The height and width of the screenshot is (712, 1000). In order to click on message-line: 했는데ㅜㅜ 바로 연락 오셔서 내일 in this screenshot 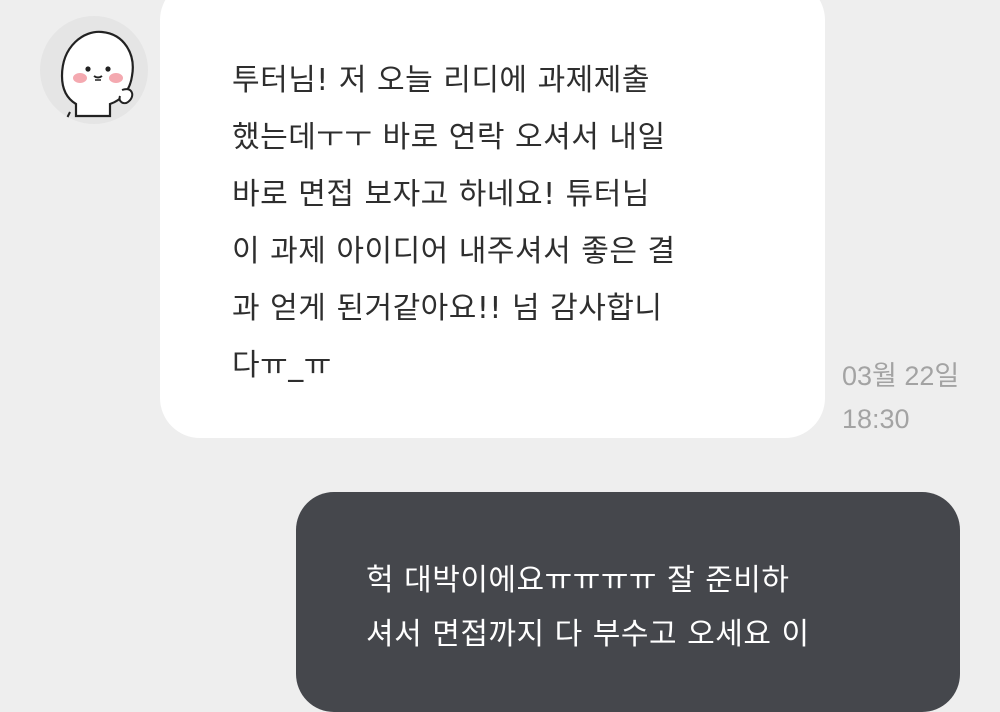, I will do `click(449, 137)`.